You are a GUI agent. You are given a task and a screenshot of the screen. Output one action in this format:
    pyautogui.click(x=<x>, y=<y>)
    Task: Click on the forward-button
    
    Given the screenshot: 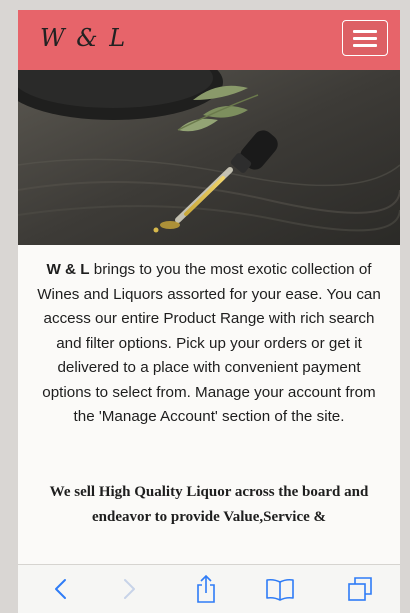 What is the action you would take?
    pyautogui.click(x=130, y=589)
    